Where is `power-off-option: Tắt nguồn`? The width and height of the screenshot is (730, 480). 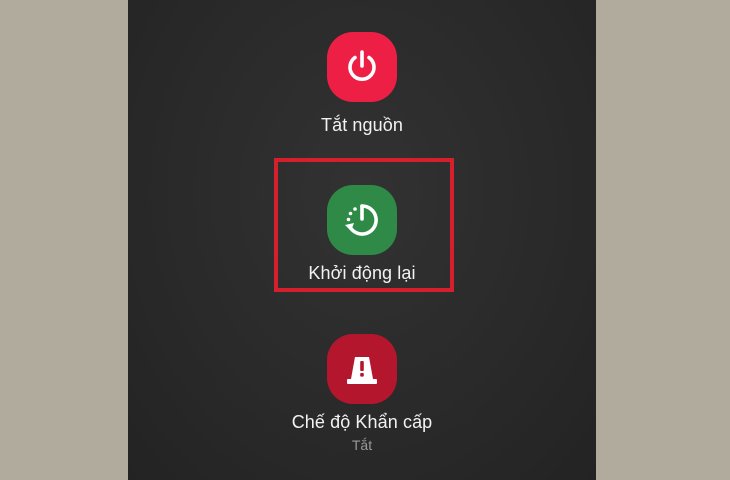 power-off-option: Tắt nguồn is located at coordinates (362, 84).